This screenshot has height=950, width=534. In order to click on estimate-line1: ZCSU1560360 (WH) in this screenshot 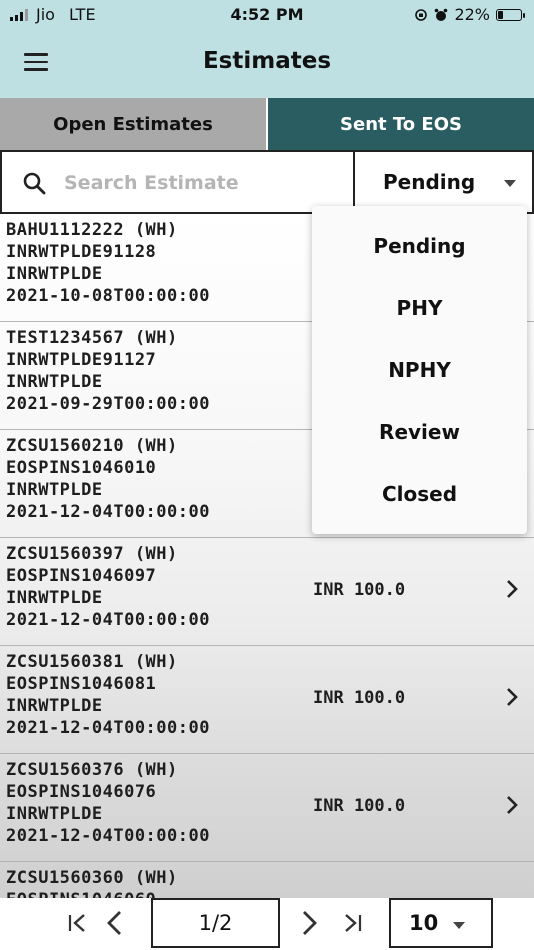, I will do `click(92, 878)`.